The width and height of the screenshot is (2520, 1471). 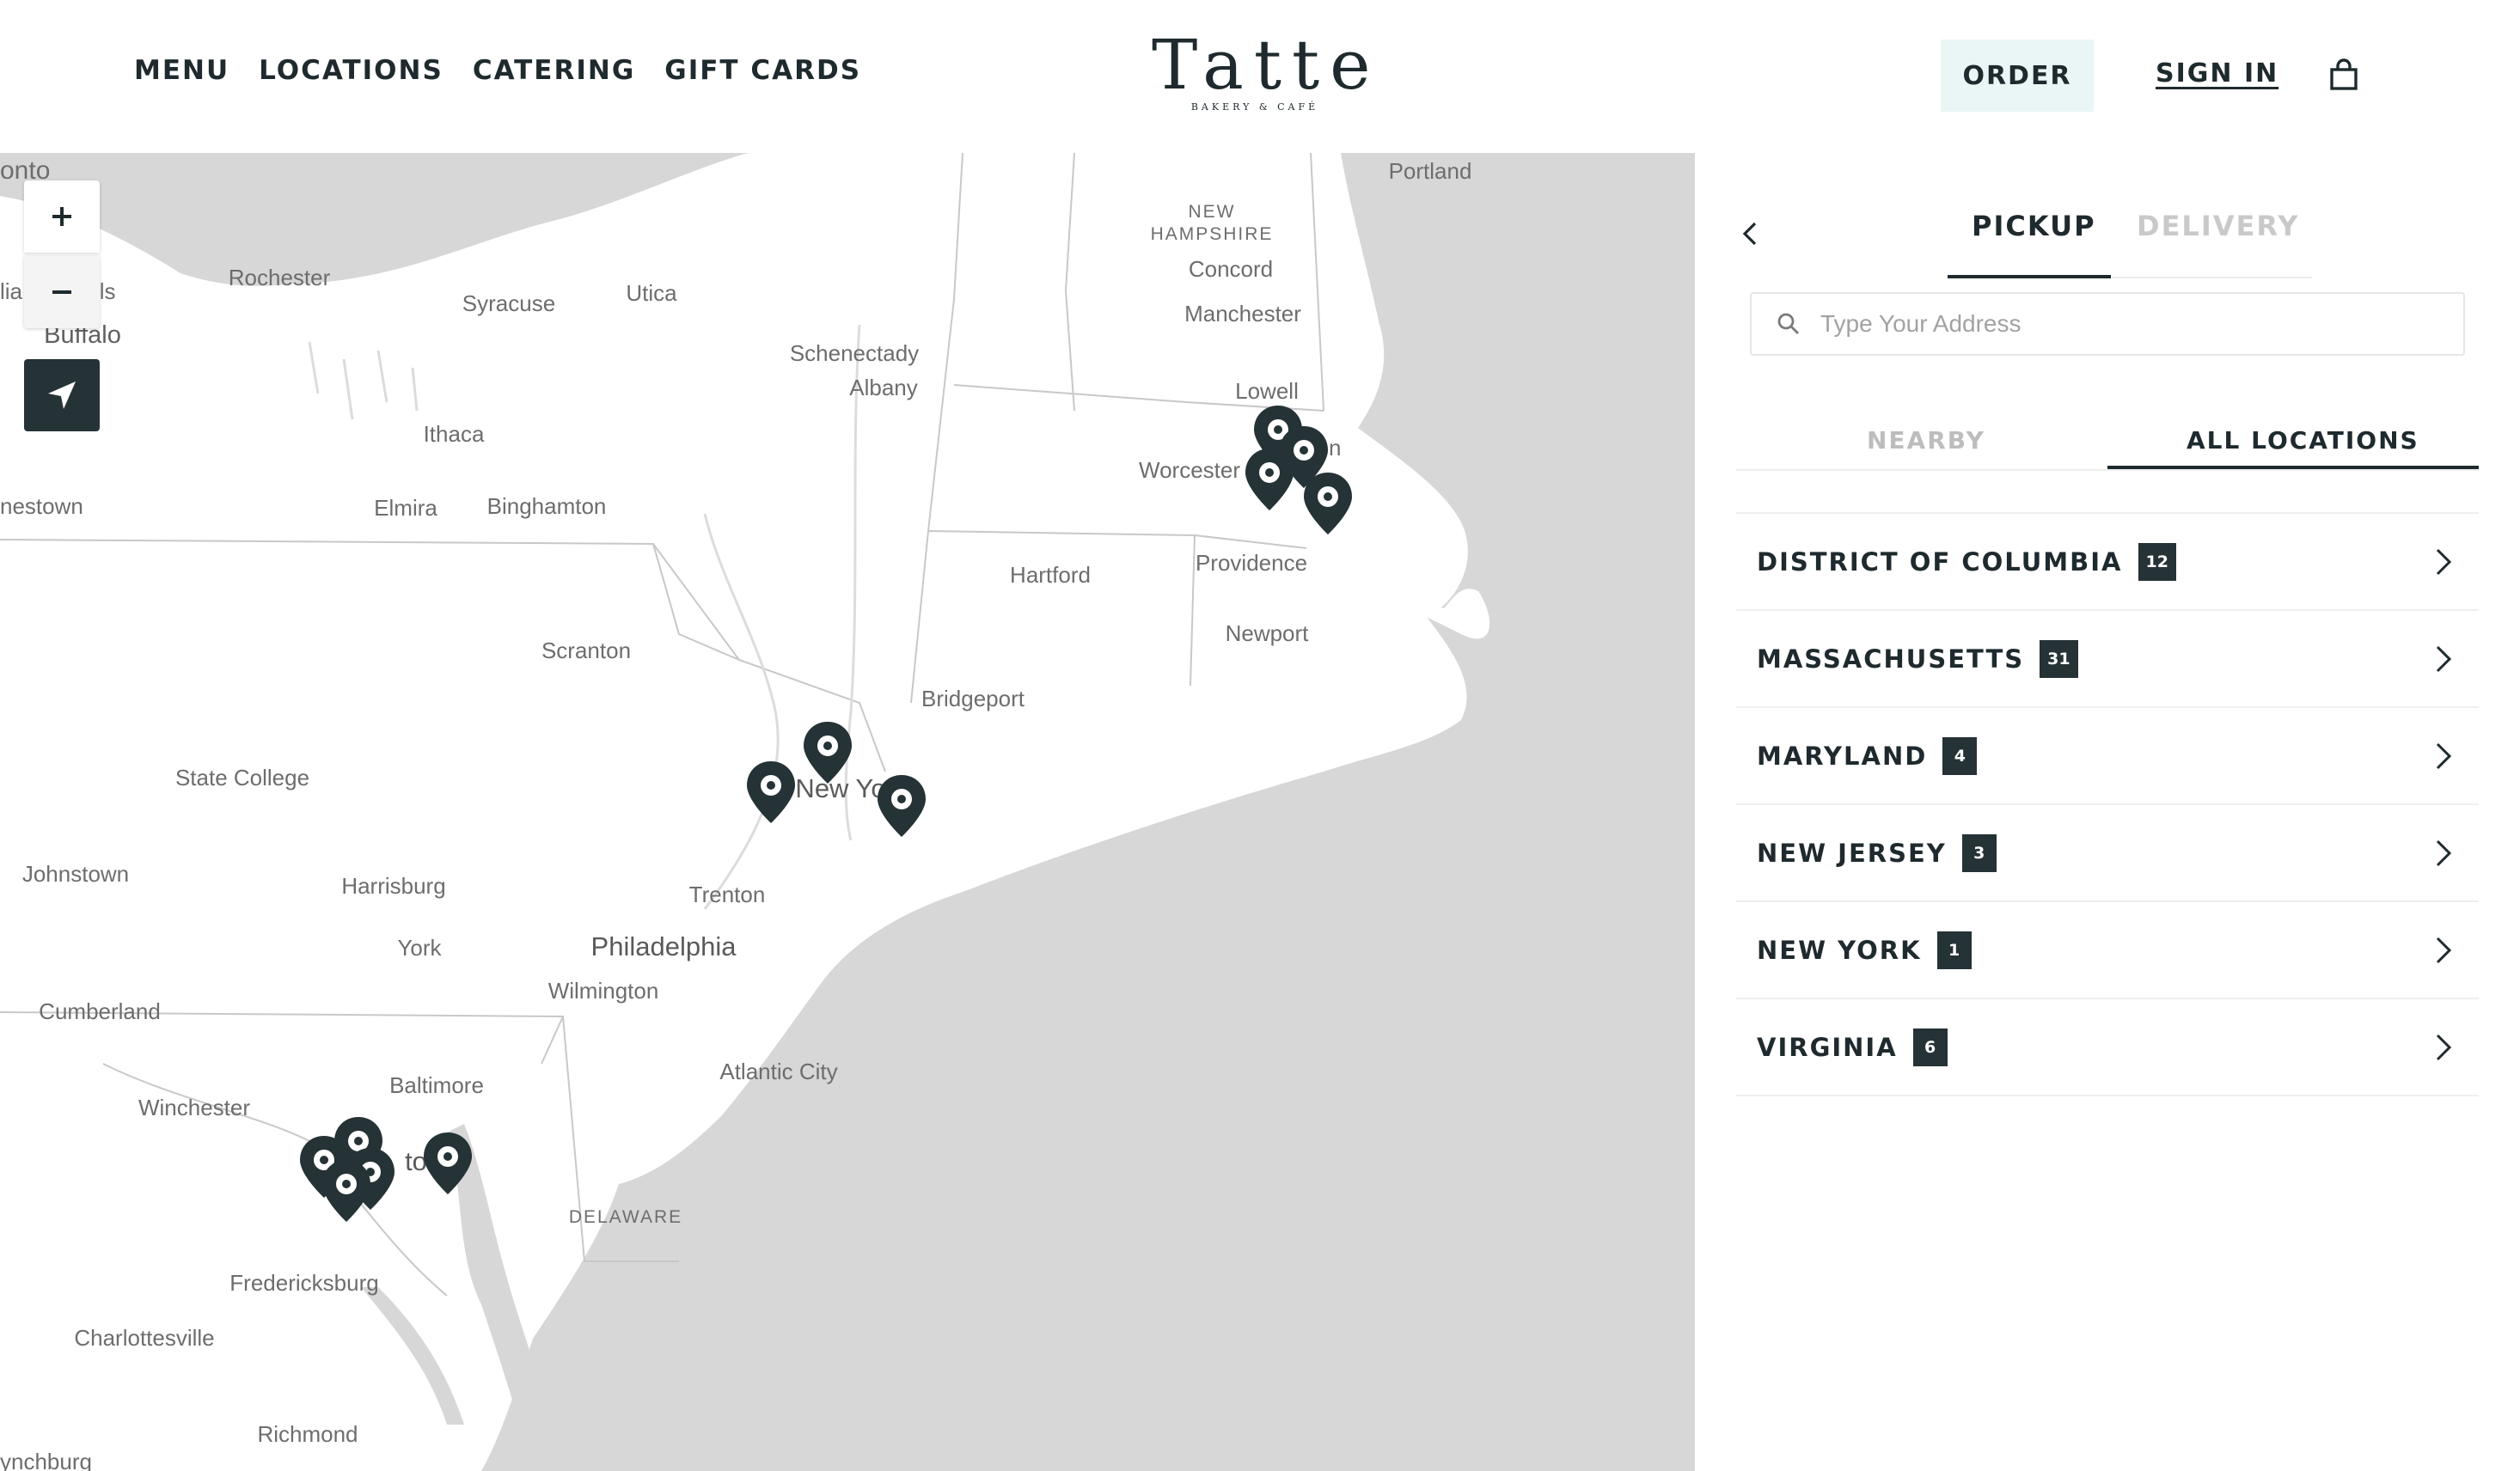 I want to click on mode-tab-active-indicator, so click(x=2029, y=276).